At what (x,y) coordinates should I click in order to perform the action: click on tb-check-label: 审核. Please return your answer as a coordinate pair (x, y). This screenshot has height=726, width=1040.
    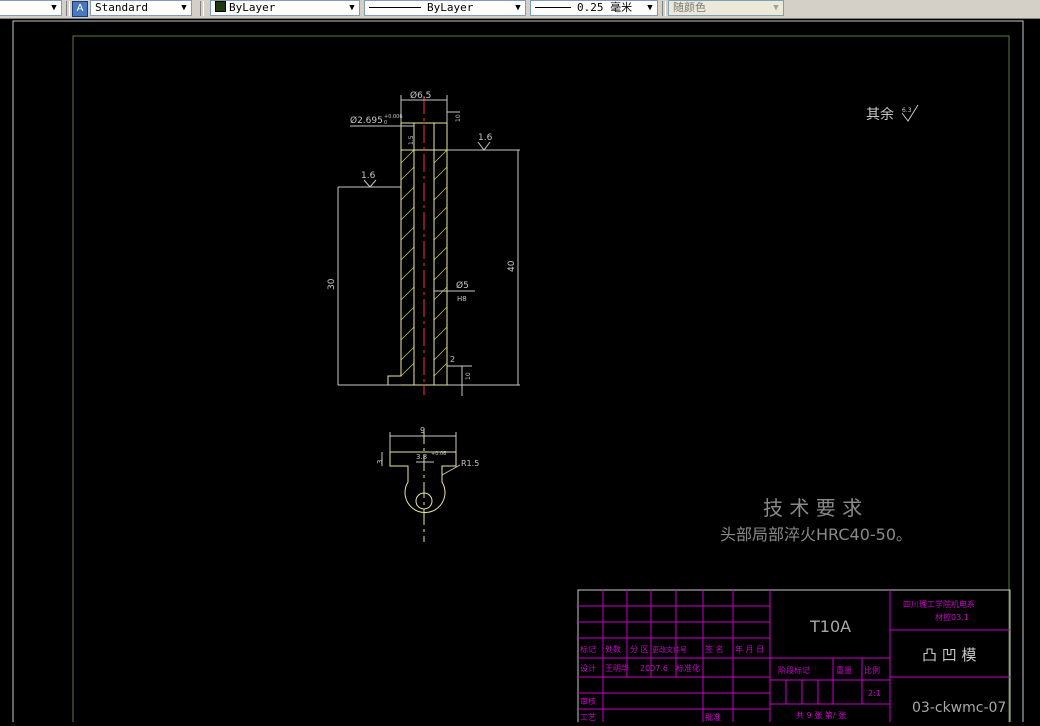
    Looking at the image, I should click on (588, 701).